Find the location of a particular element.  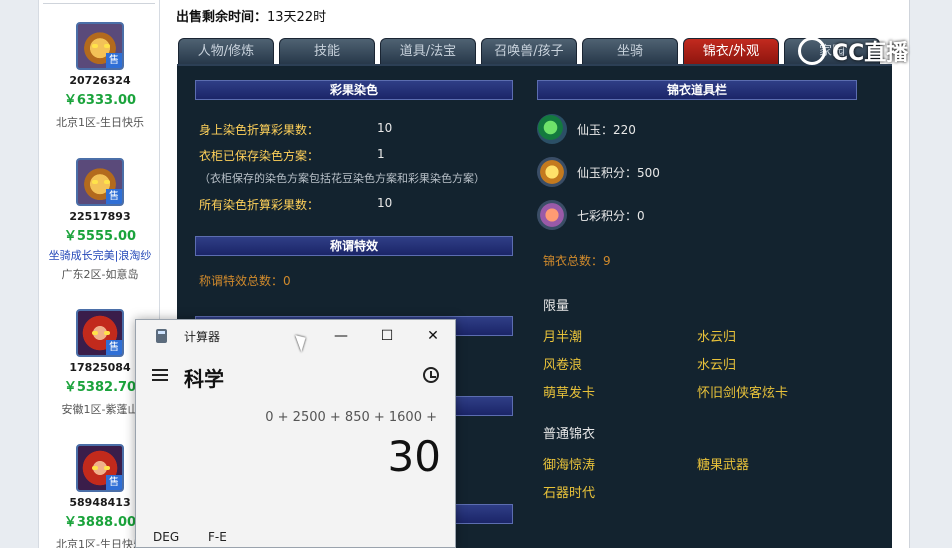

listing-server: 北京1区-生日快乐 is located at coordinates (100, 122).